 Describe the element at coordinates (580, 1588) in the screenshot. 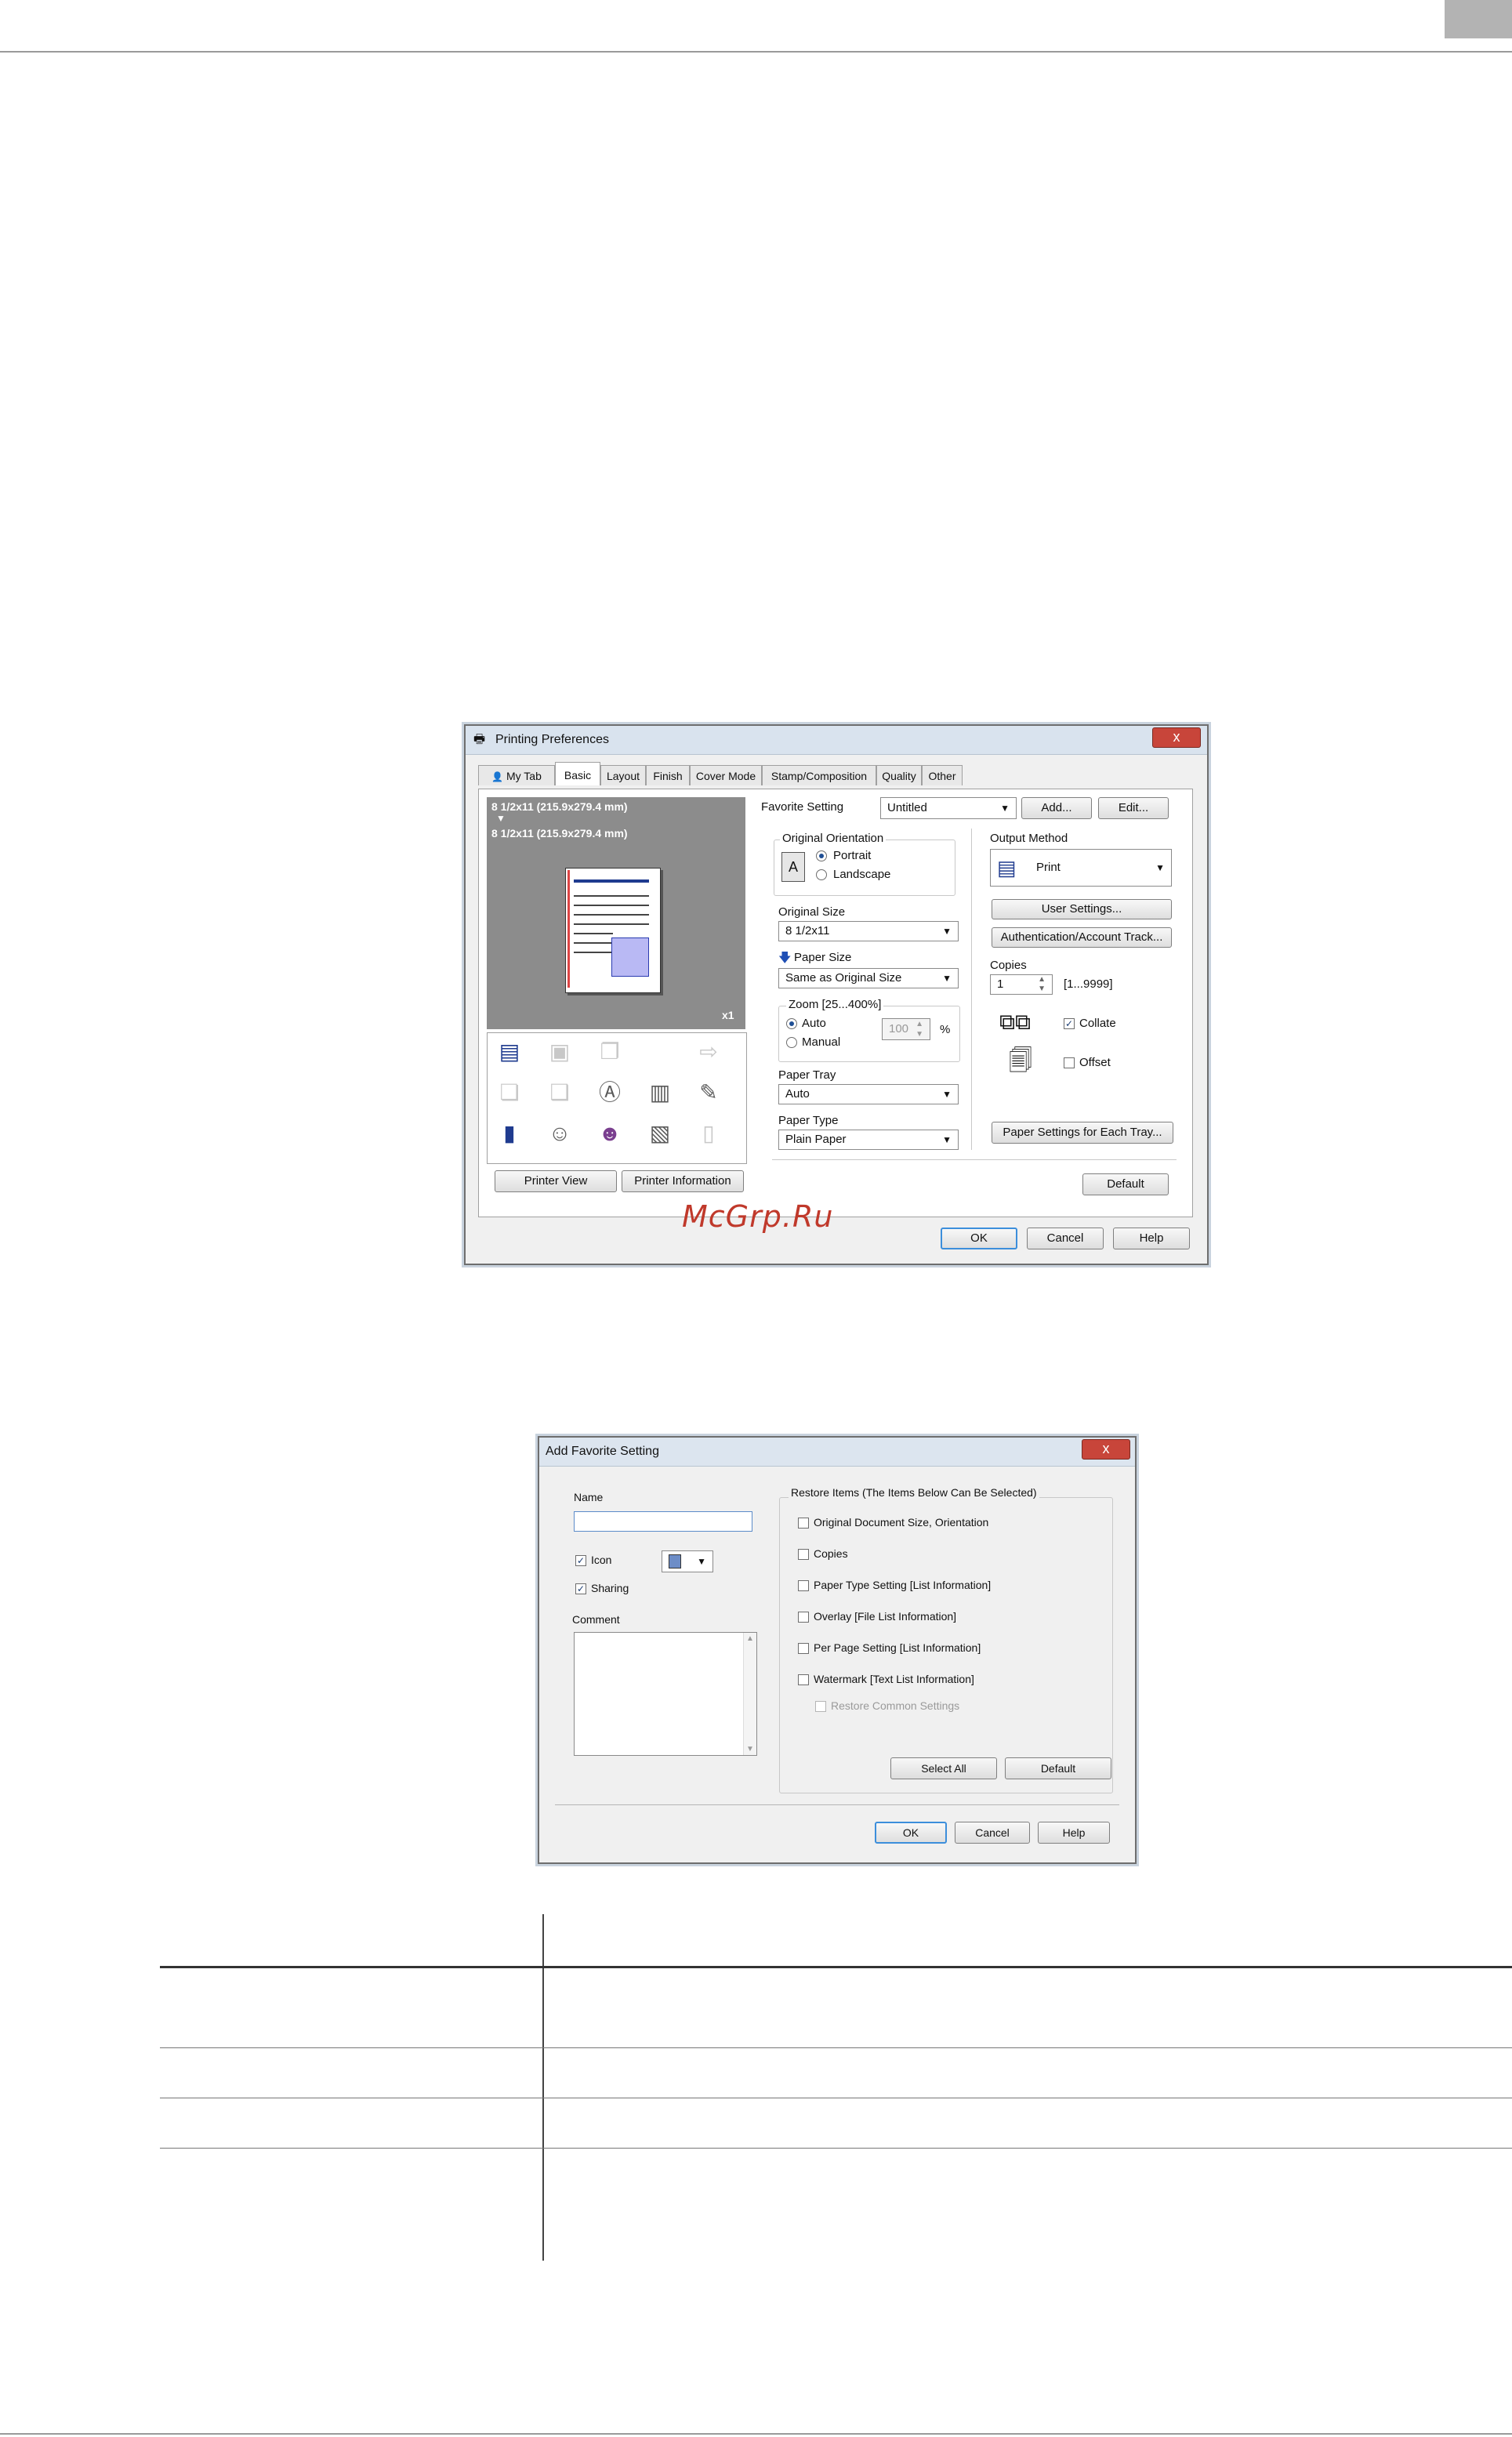

I see `sharing-checkbox: ✓` at that location.